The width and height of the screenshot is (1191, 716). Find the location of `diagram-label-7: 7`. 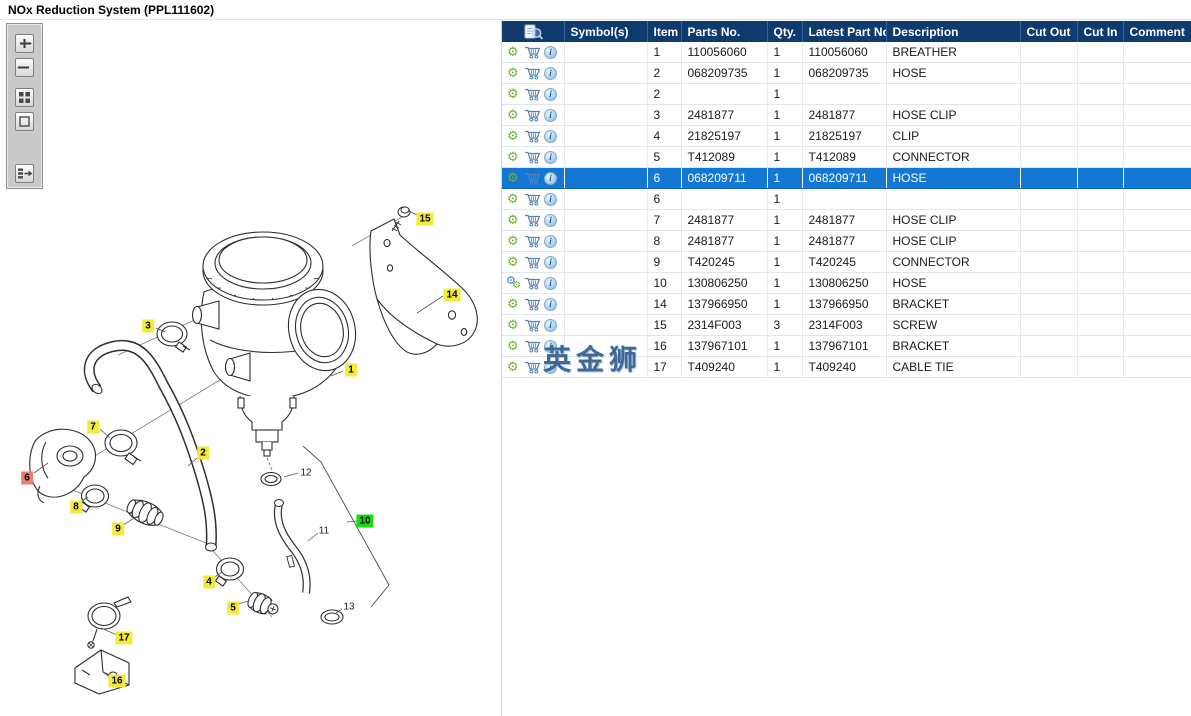

diagram-label-7: 7 is located at coordinates (93, 427).